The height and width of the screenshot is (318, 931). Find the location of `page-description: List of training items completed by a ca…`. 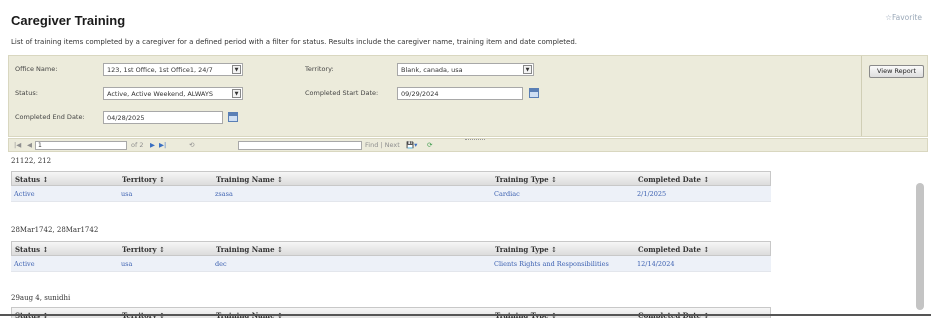

page-description: List of training items completed by a ca… is located at coordinates (294, 42).